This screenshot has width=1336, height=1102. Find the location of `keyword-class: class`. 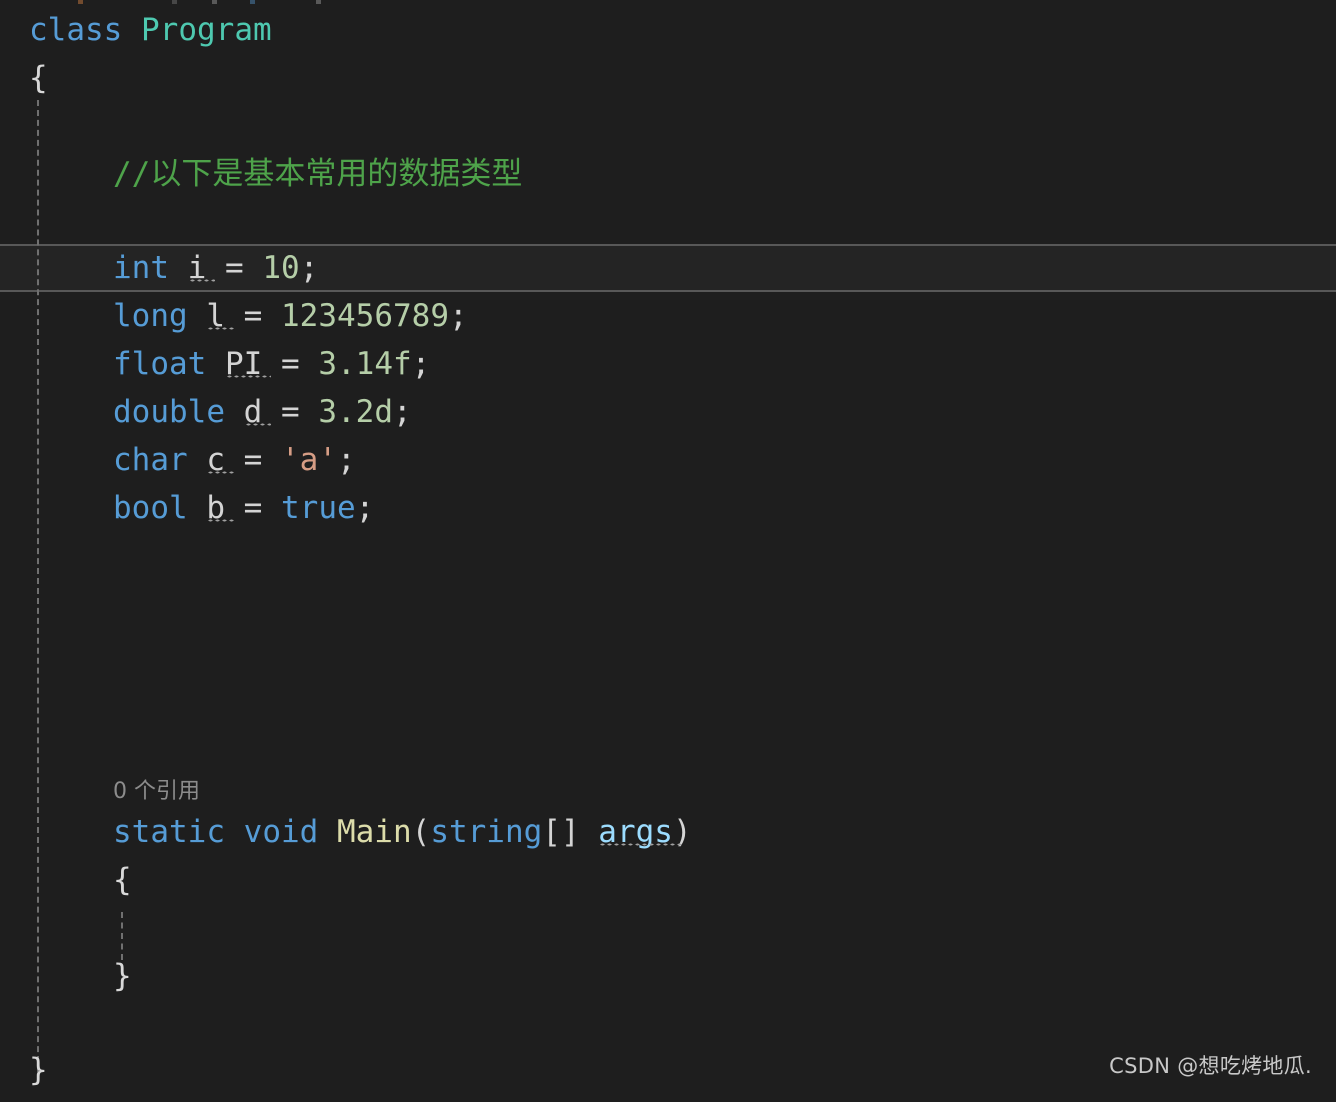

keyword-class: class is located at coordinates (76, 30).